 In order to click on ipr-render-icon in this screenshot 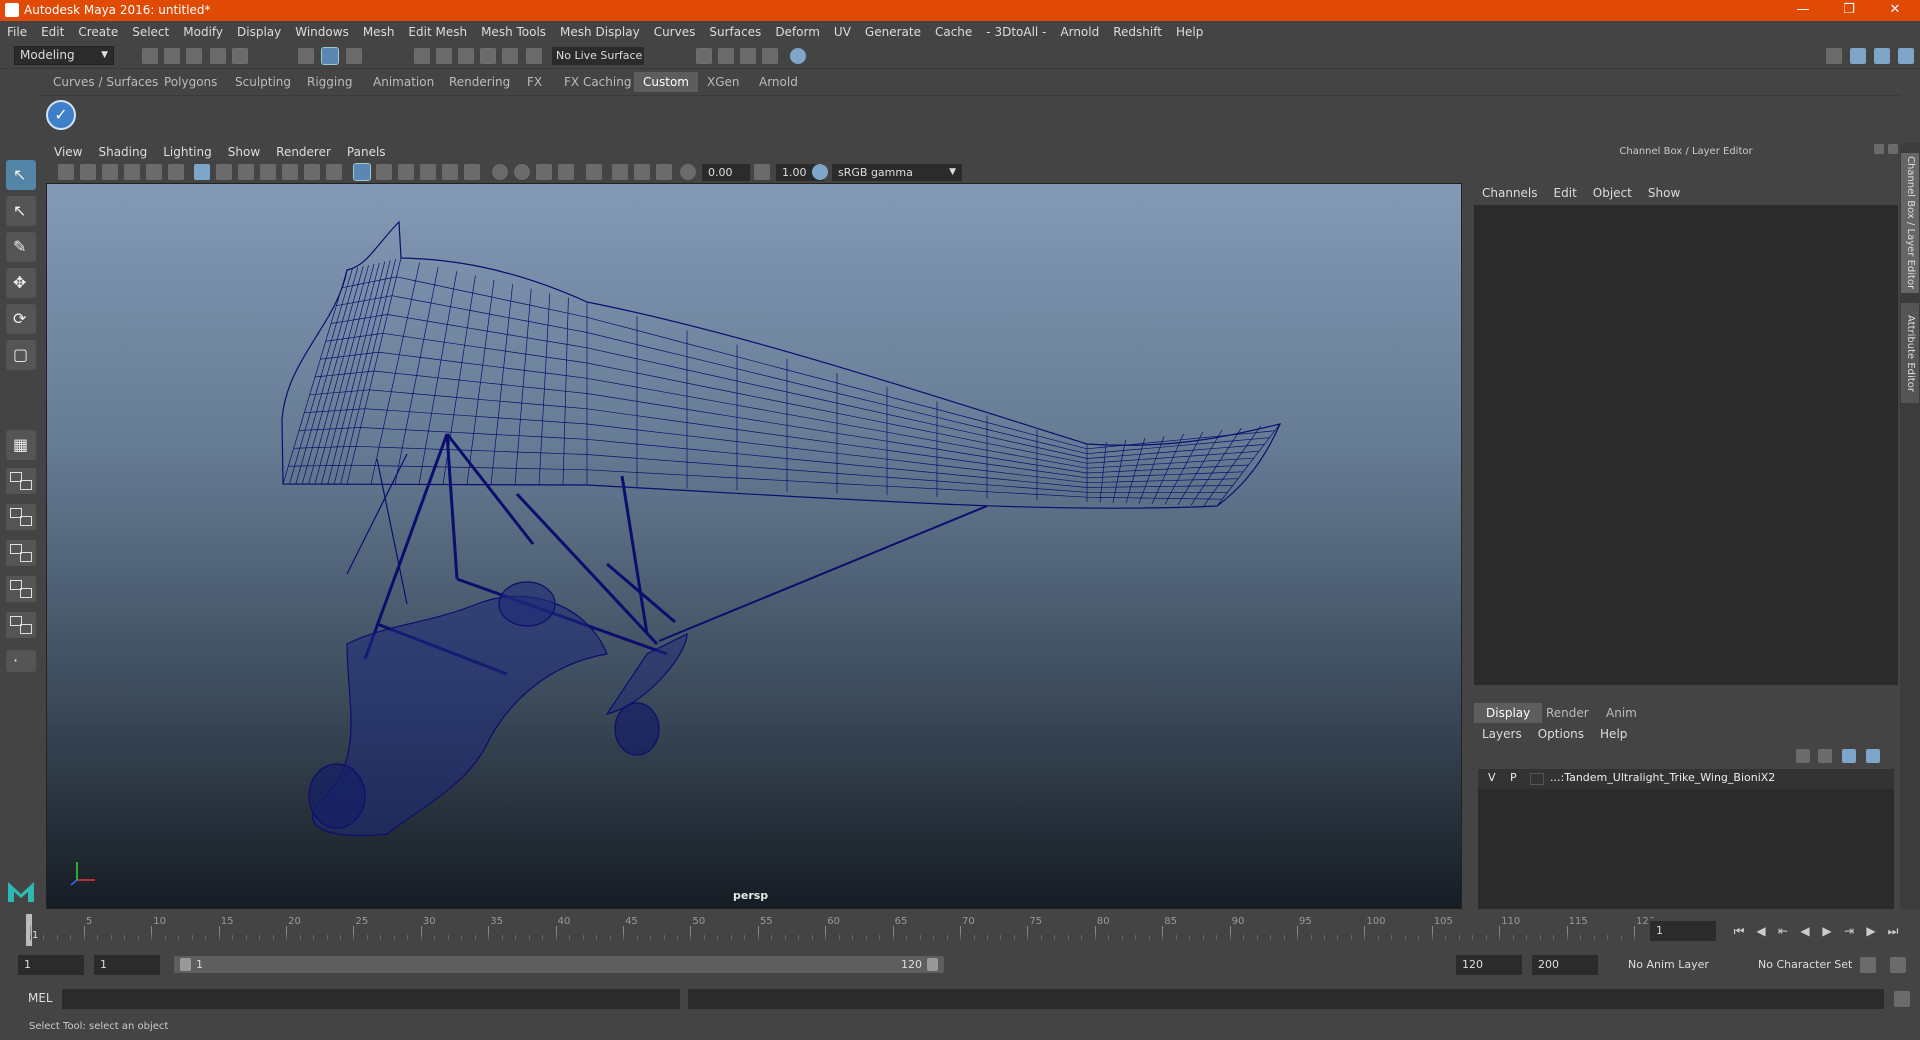, I will do `click(748, 56)`.